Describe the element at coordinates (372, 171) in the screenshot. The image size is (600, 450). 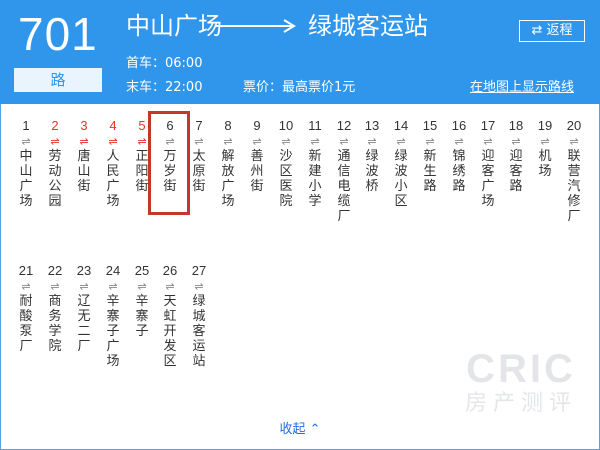
I see `stop-name: 绿波桥` at that location.